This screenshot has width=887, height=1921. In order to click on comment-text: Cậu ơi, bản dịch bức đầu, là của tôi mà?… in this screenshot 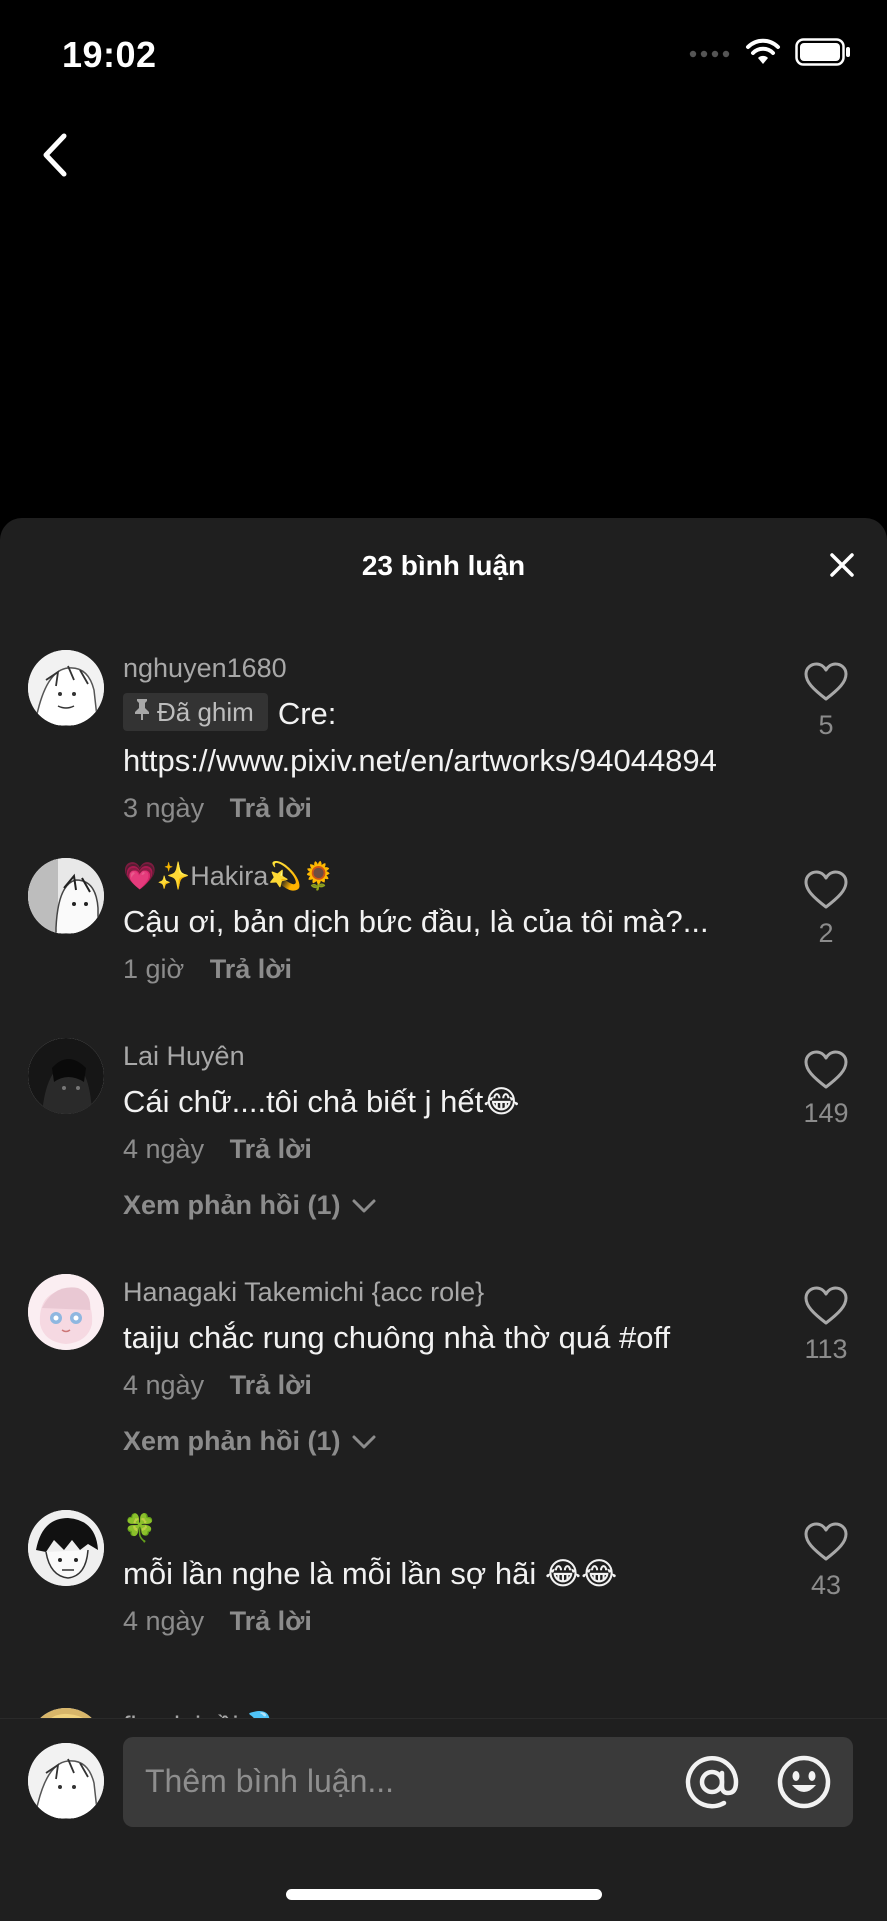, I will do `click(416, 921)`.